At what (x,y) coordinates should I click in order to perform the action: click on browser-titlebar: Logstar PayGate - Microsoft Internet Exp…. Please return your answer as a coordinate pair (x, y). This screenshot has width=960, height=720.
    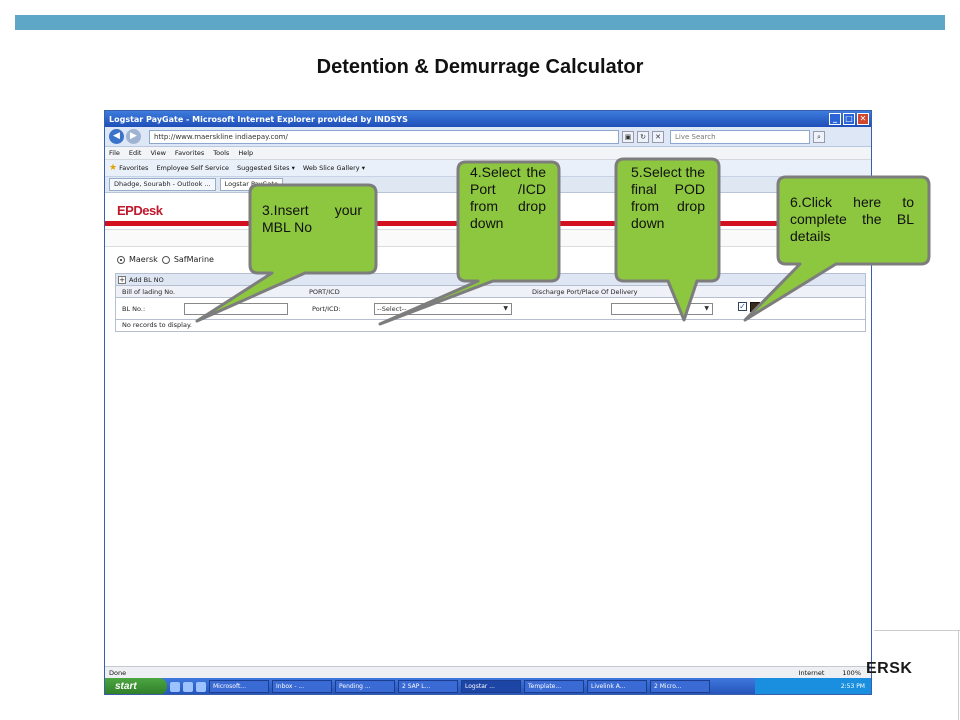
    Looking at the image, I should click on (488, 119).